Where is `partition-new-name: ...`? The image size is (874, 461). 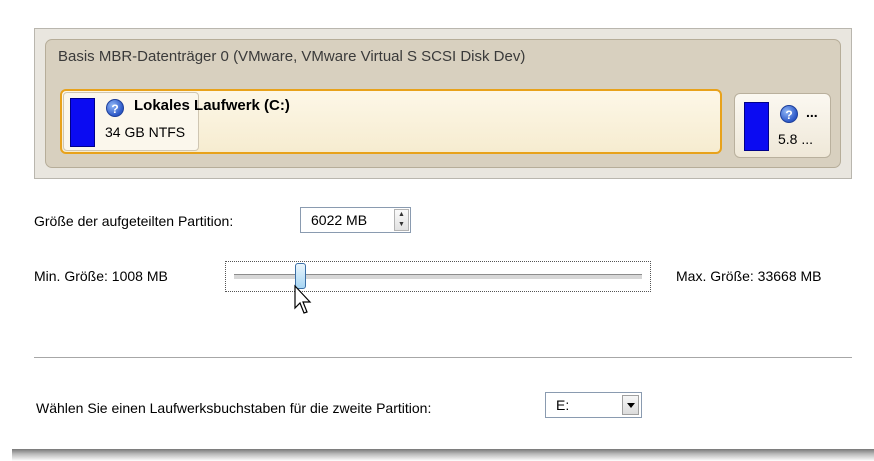
partition-new-name: ... is located at coordinates (812, 112).